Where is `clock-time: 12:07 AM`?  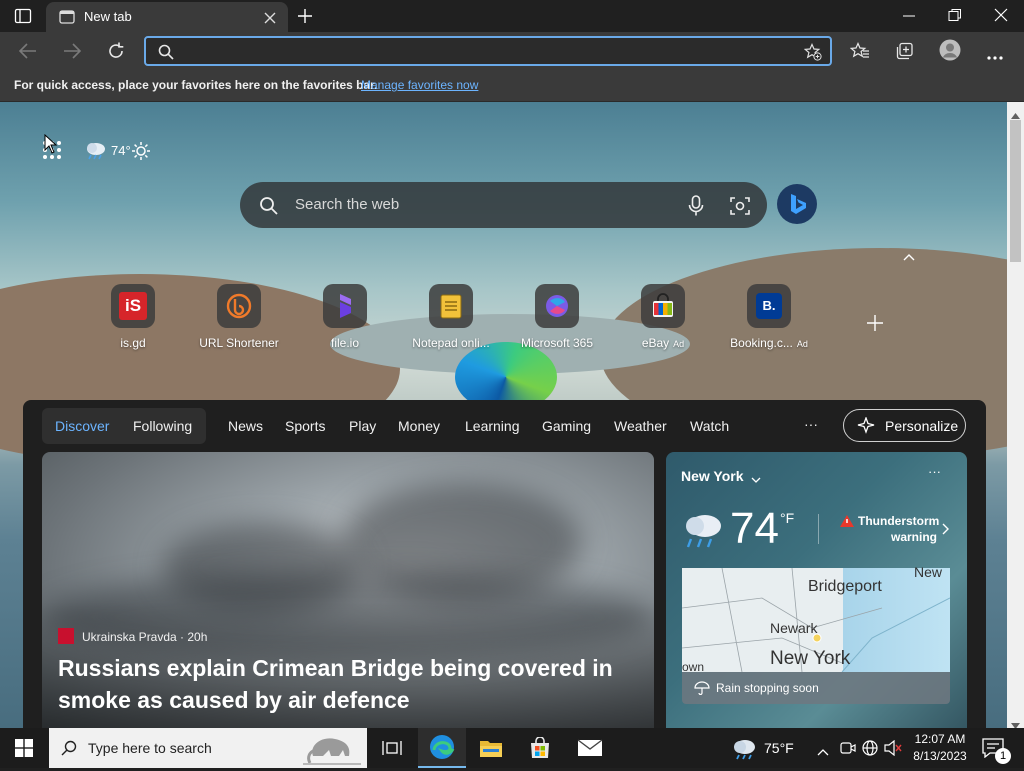 clock-time: 12:07 AM is located at coordinates (940, 739).